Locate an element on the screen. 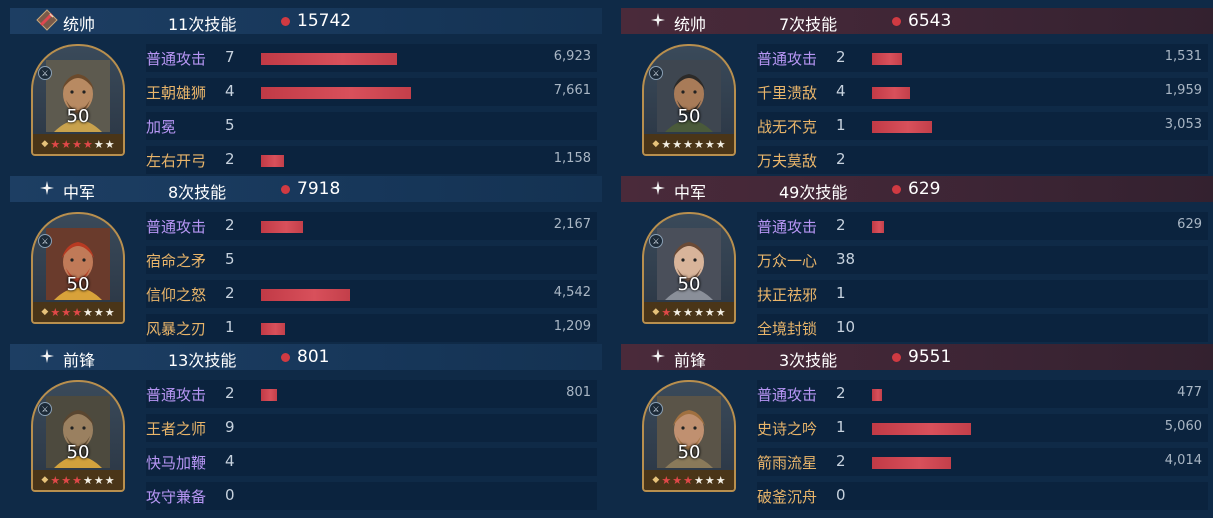  skill-row: 王者之师 9 is located at coordinates (371, 428).